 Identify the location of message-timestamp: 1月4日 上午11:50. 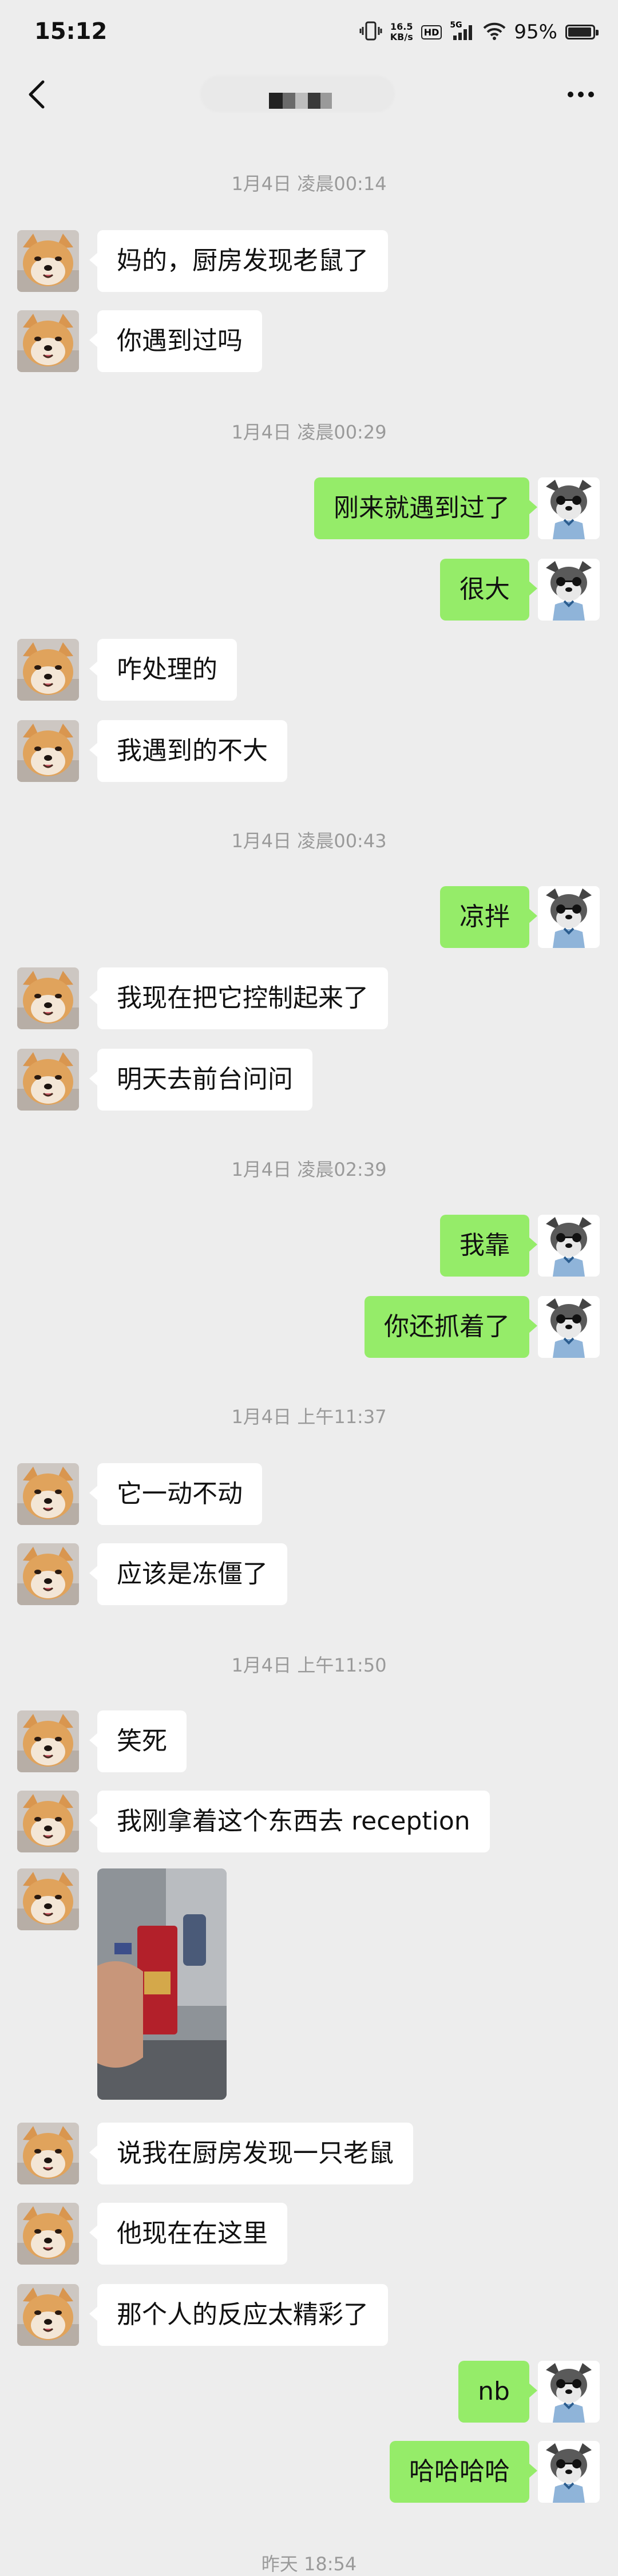
(309, 1665).